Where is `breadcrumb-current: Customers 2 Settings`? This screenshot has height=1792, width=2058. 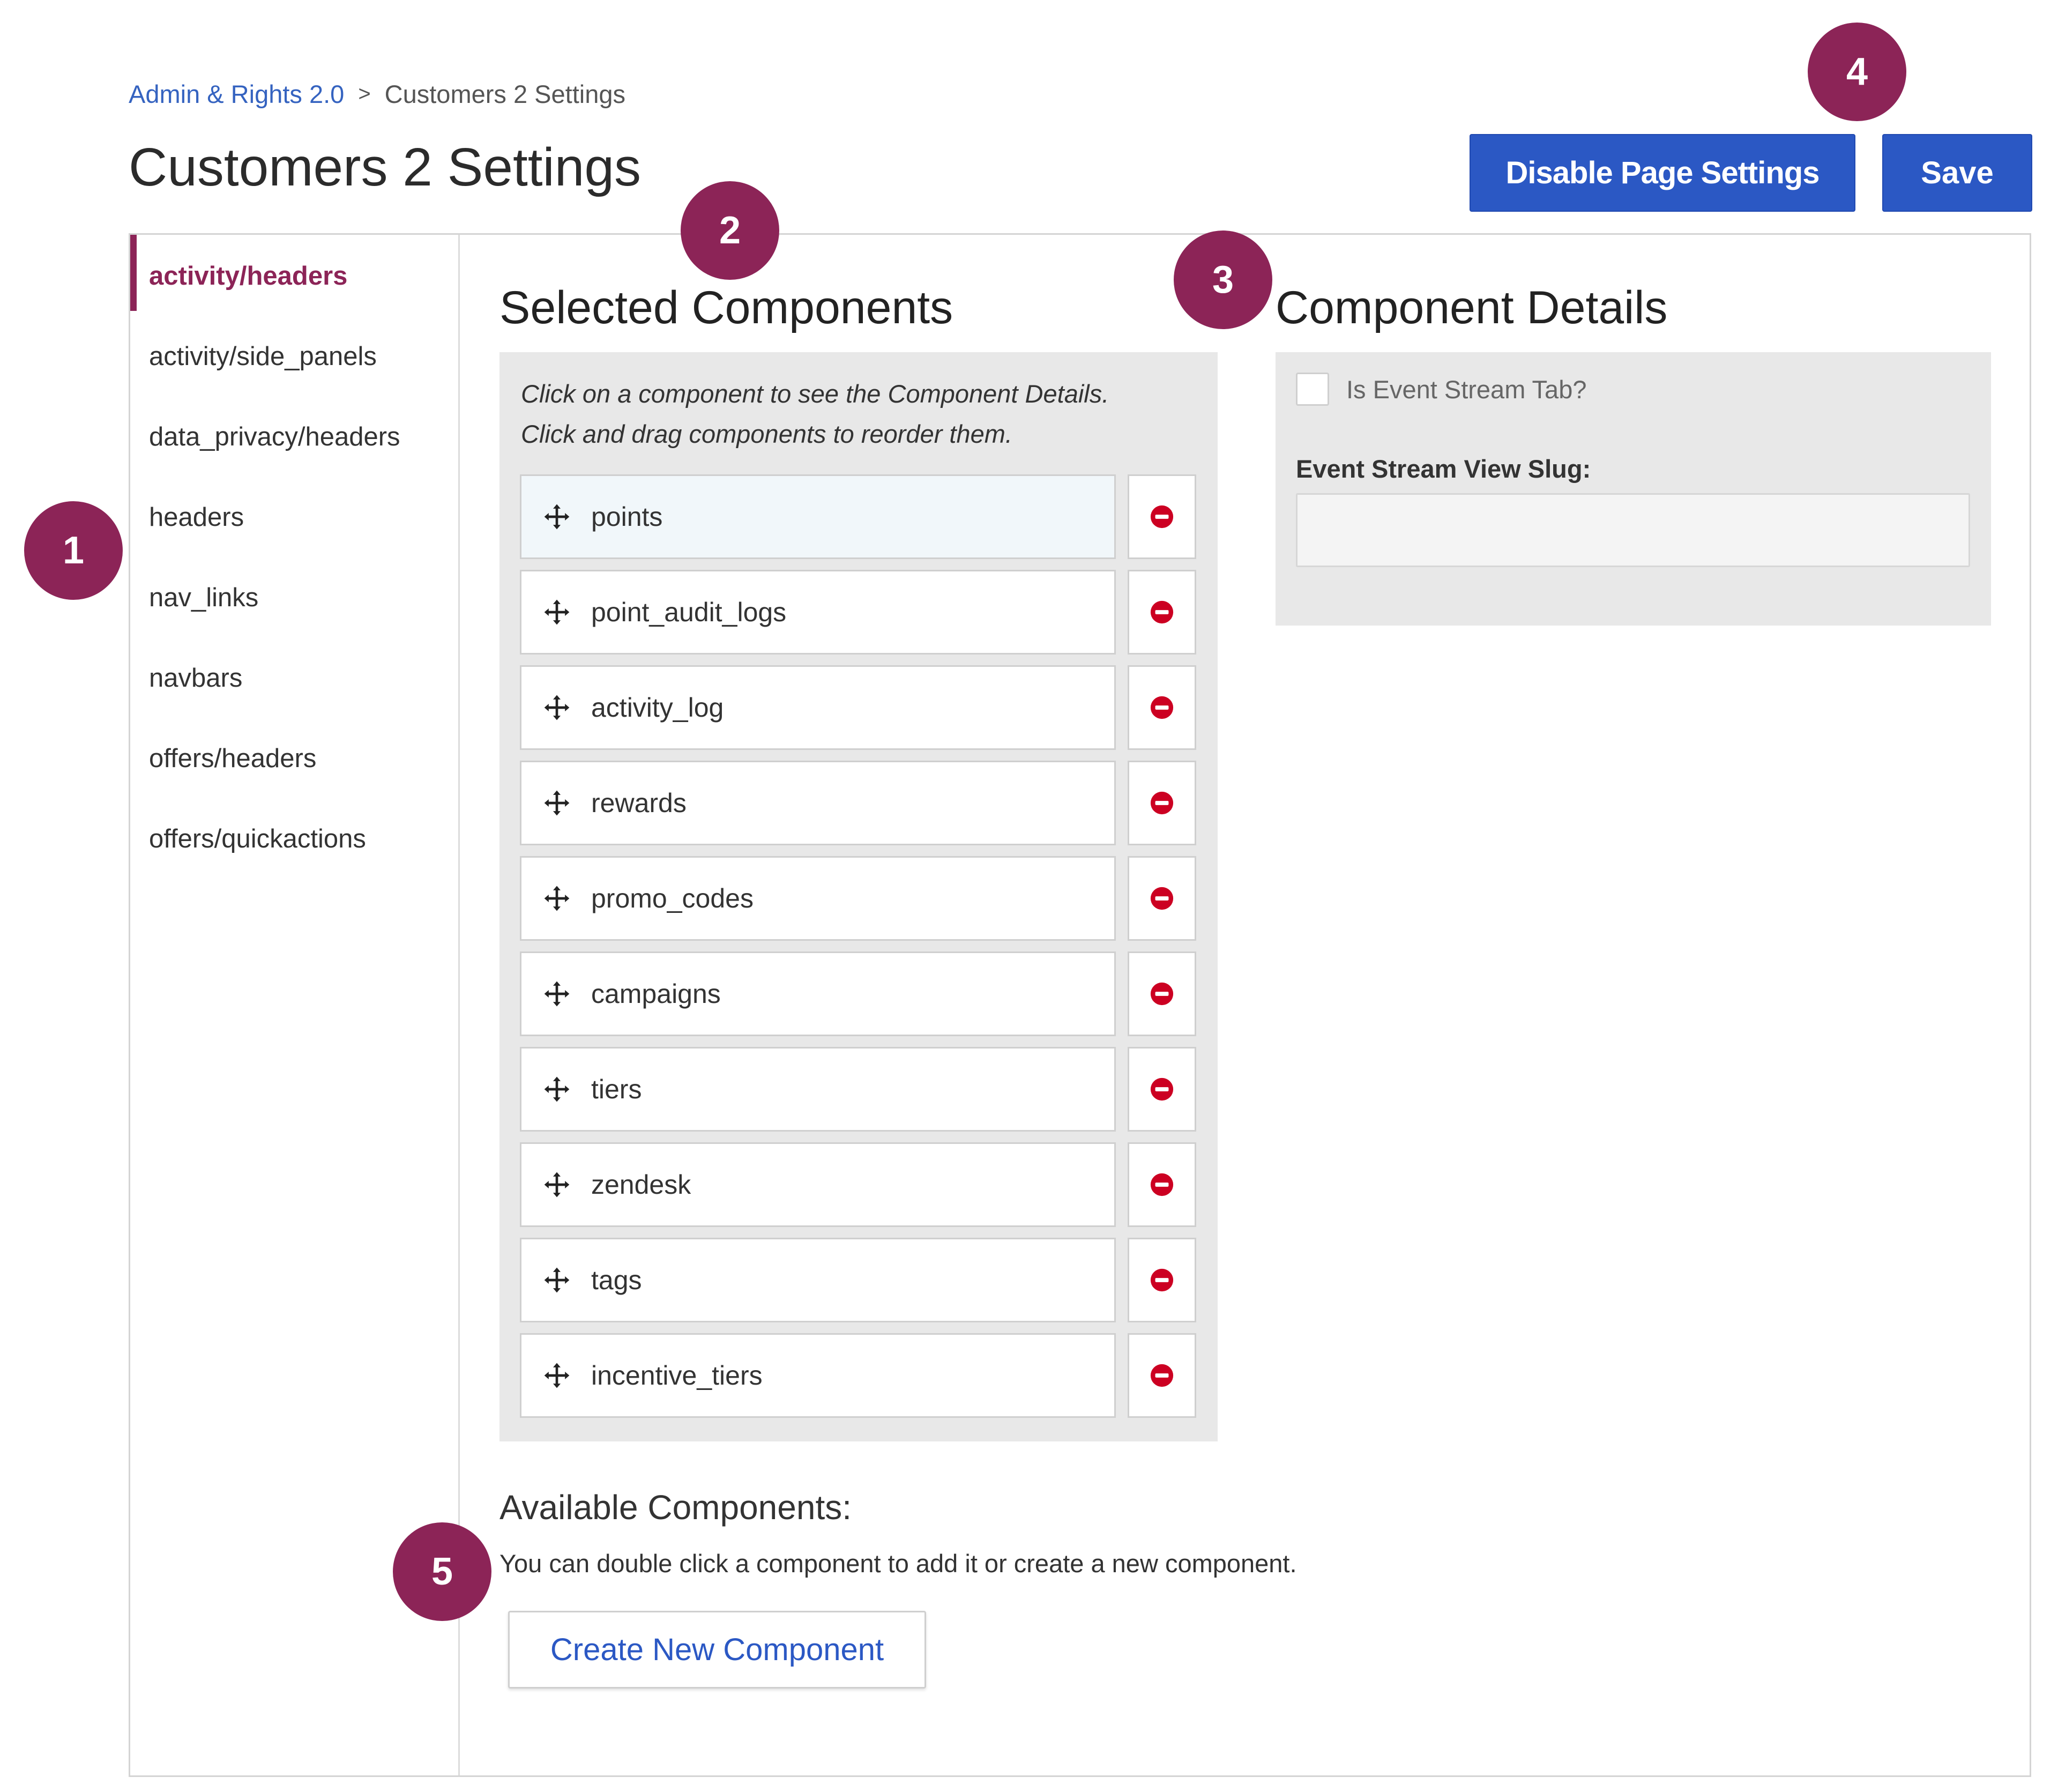
breadcrumb-current: Customers 2 Settings is located at coordinates (504, 93).